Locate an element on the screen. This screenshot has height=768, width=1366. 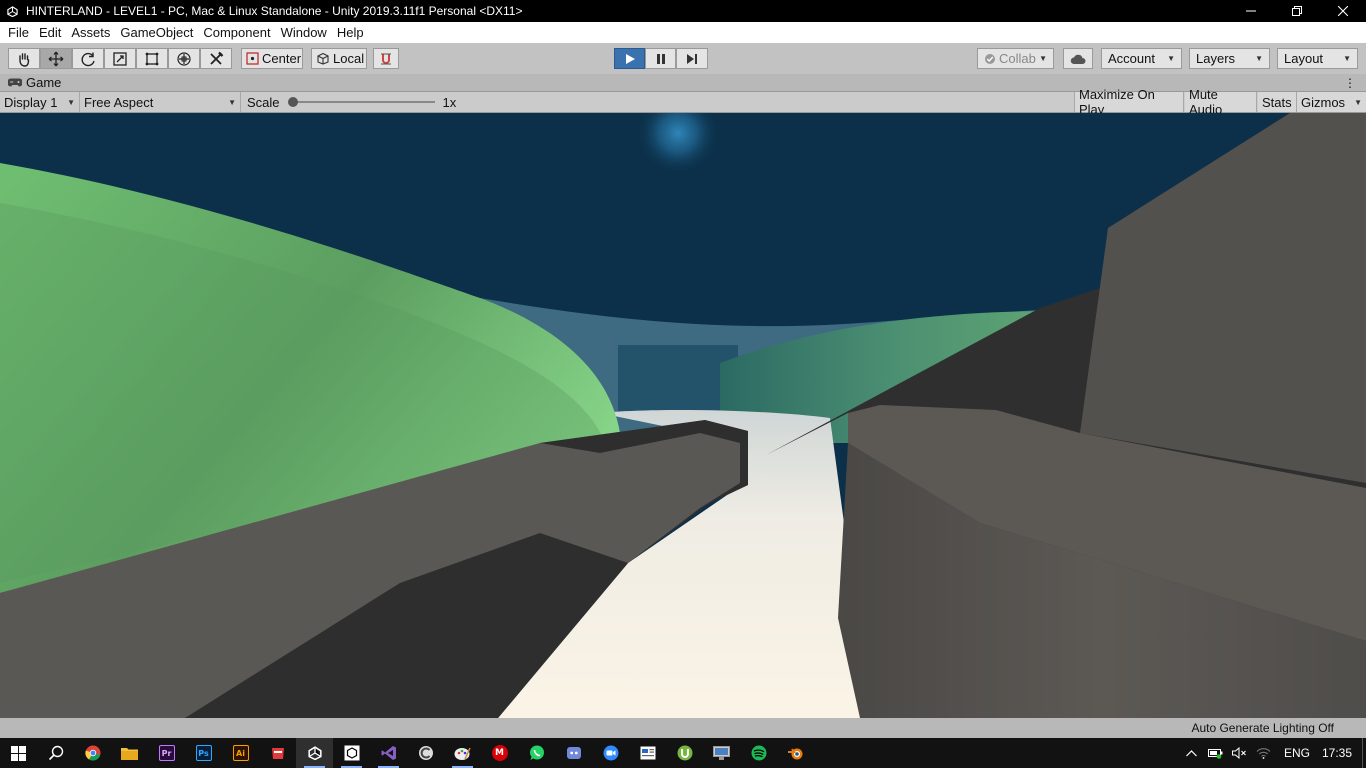
move-tool-button is located at coordinates (56, 58).